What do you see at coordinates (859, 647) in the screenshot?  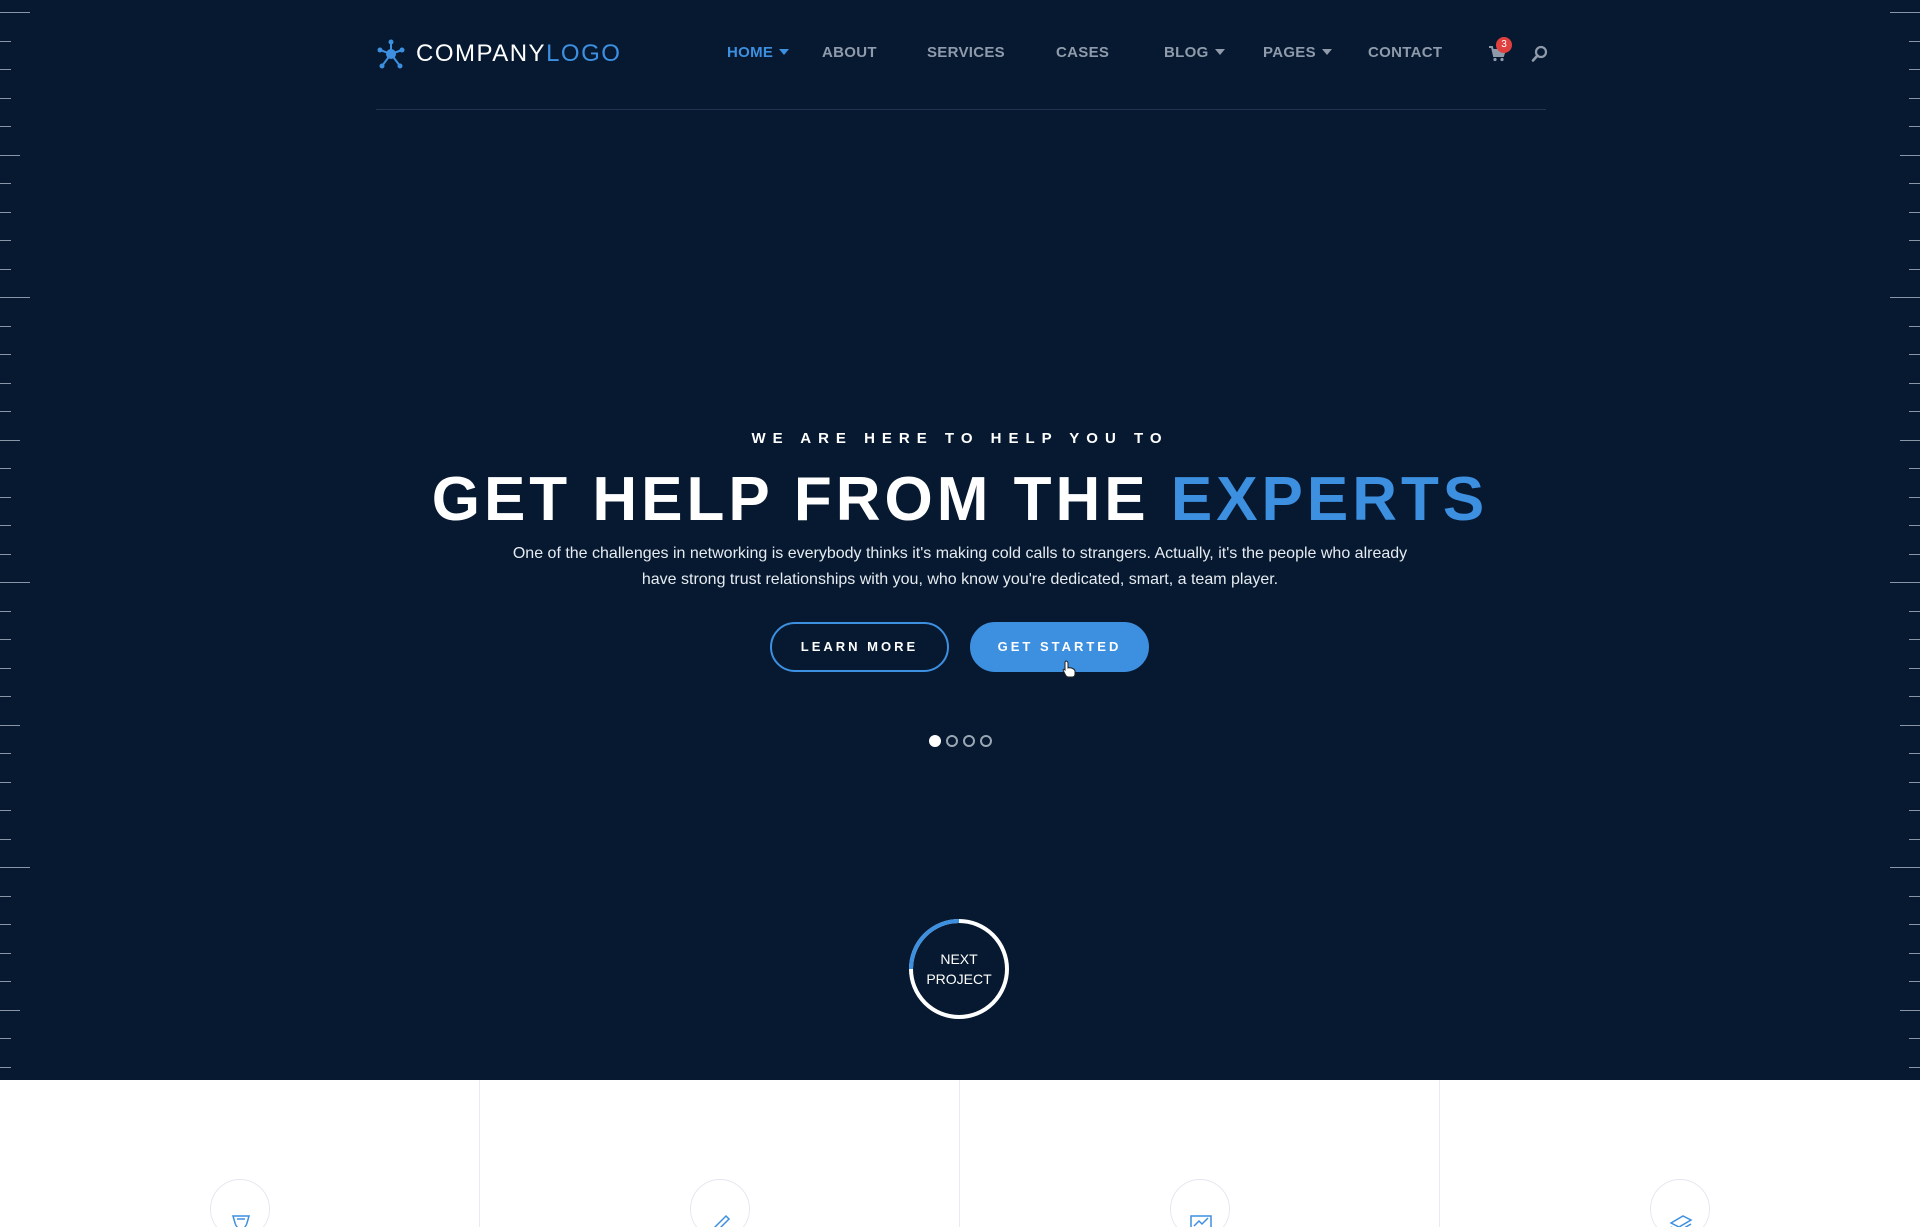 I see `learn-more-button: LEARN MORE` at bounding box center [859, 647].